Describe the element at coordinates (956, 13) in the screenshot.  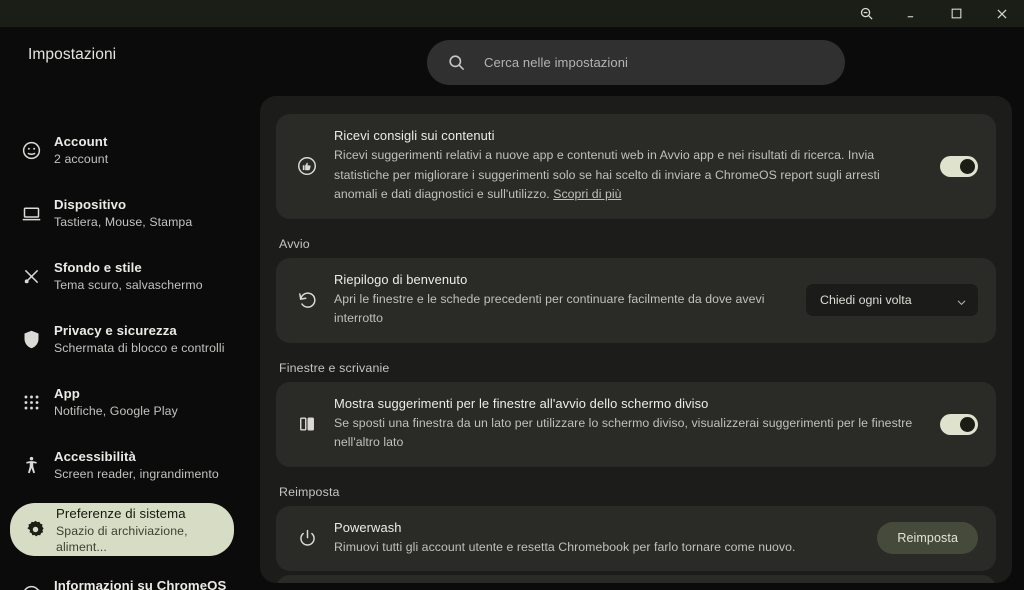
I see `maximize-icon` at that location.